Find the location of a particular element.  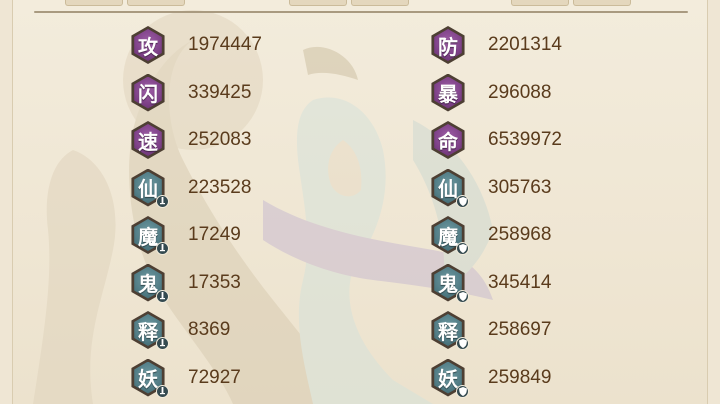

stat-icon: 暴 is located at coordinates (448, 92).